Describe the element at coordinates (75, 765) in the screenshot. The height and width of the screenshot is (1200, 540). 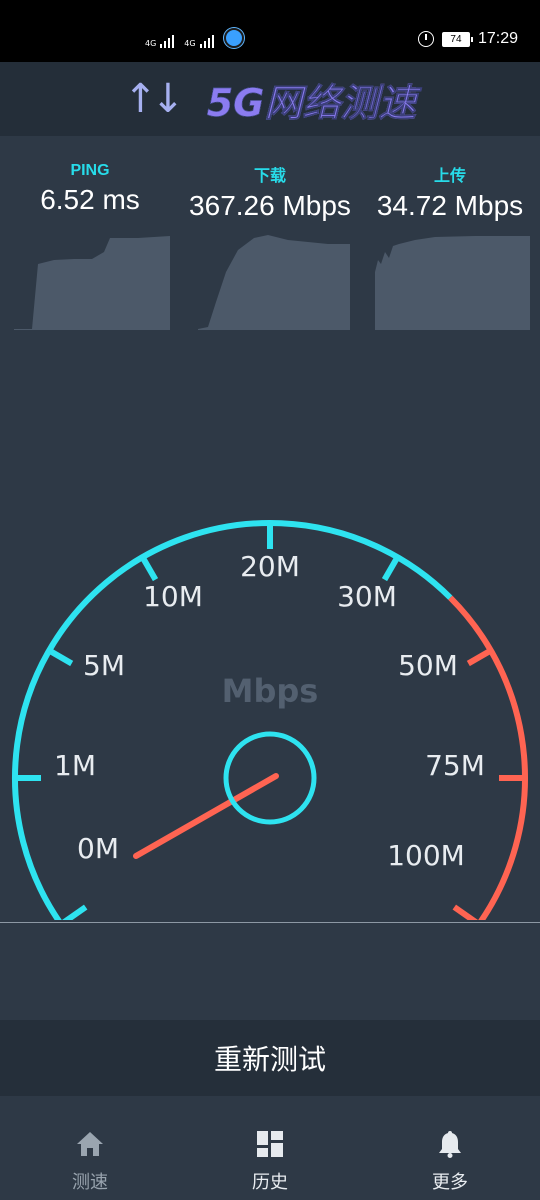
I see `gauge-tick-label: 1M` at that location.